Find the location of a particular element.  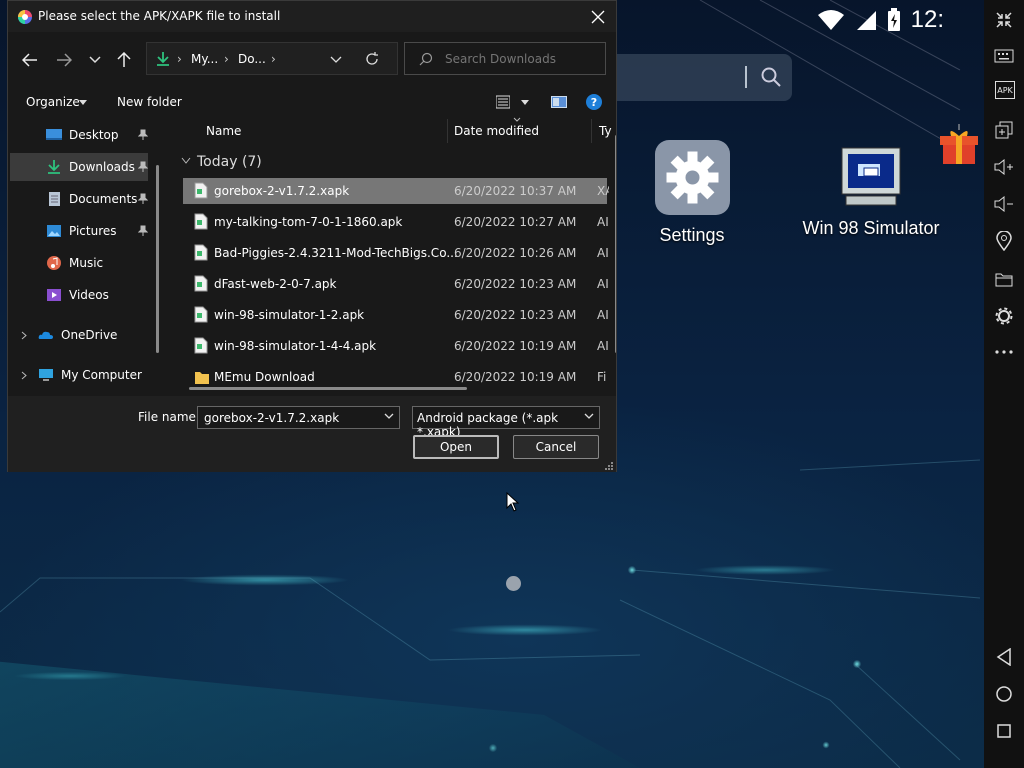

multi-window-icon is located at coordinates (1004, 130).